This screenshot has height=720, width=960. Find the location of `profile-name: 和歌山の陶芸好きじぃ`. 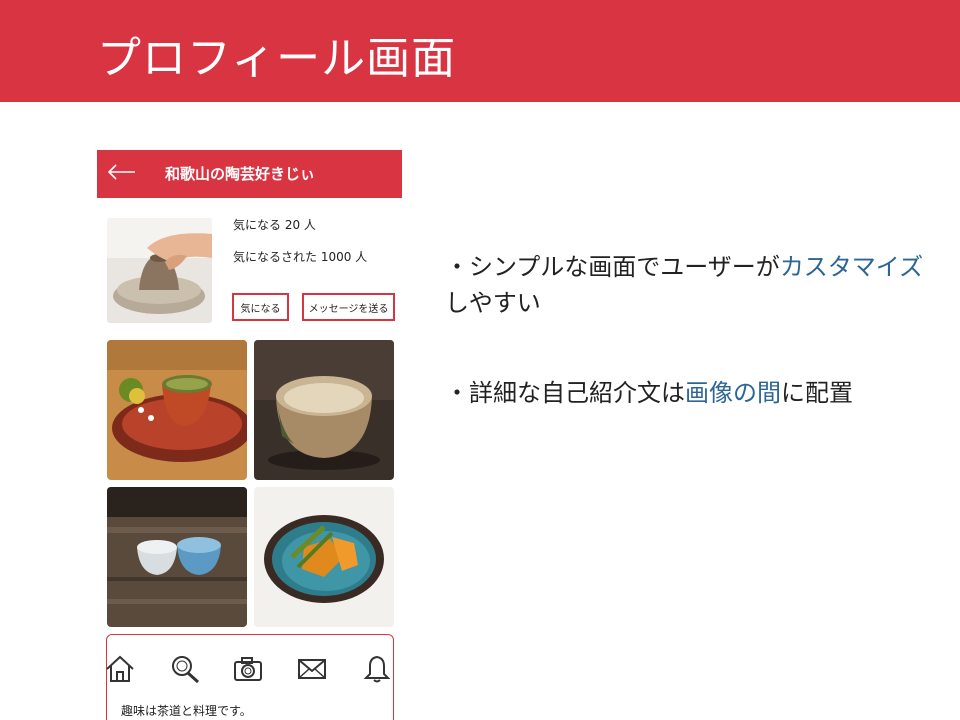

profile-name: 和歌山の陶芸好きじぃ is located at coordinates (240, 174).